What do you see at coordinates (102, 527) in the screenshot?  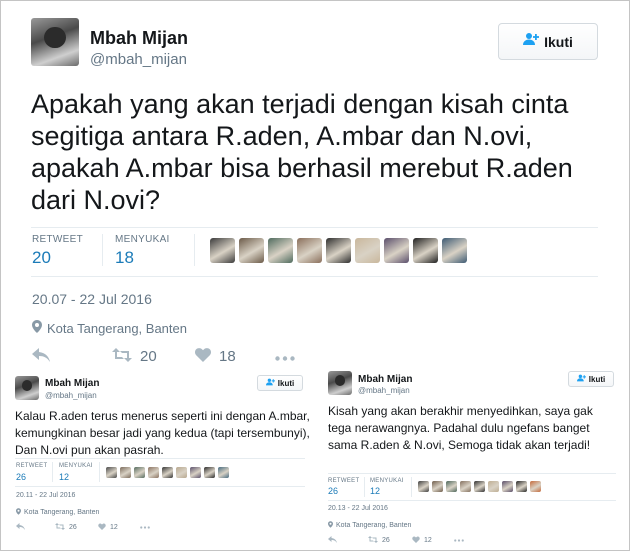 I see `heart-icon` at bounding box center [102, 527].